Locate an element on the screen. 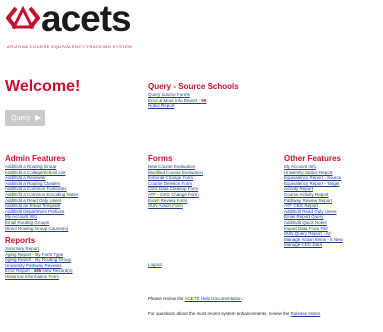 The width and height of the screenshot is (383, 332). other-feature-link: Equivalency Report - Source is located at coordinates (313, 178).